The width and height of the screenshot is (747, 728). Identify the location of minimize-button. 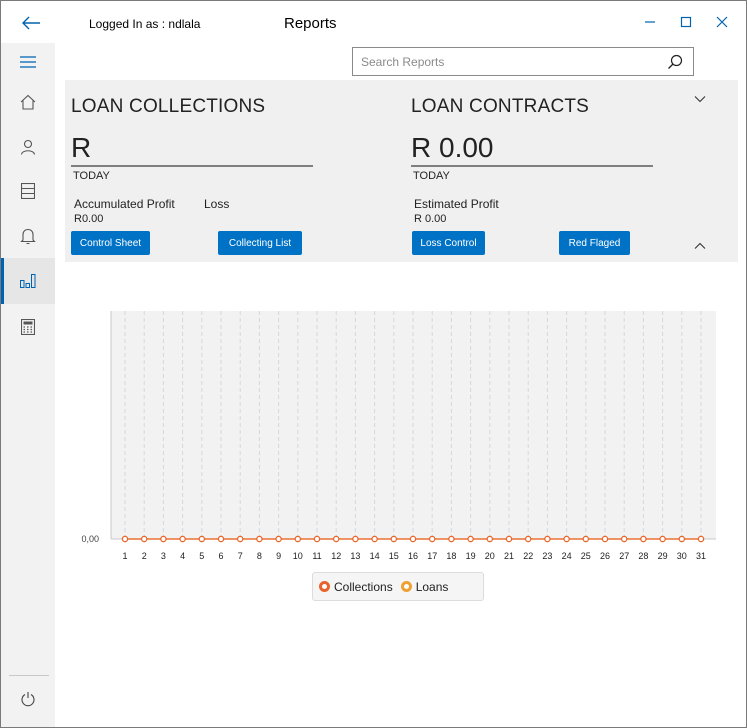
(650, 22).